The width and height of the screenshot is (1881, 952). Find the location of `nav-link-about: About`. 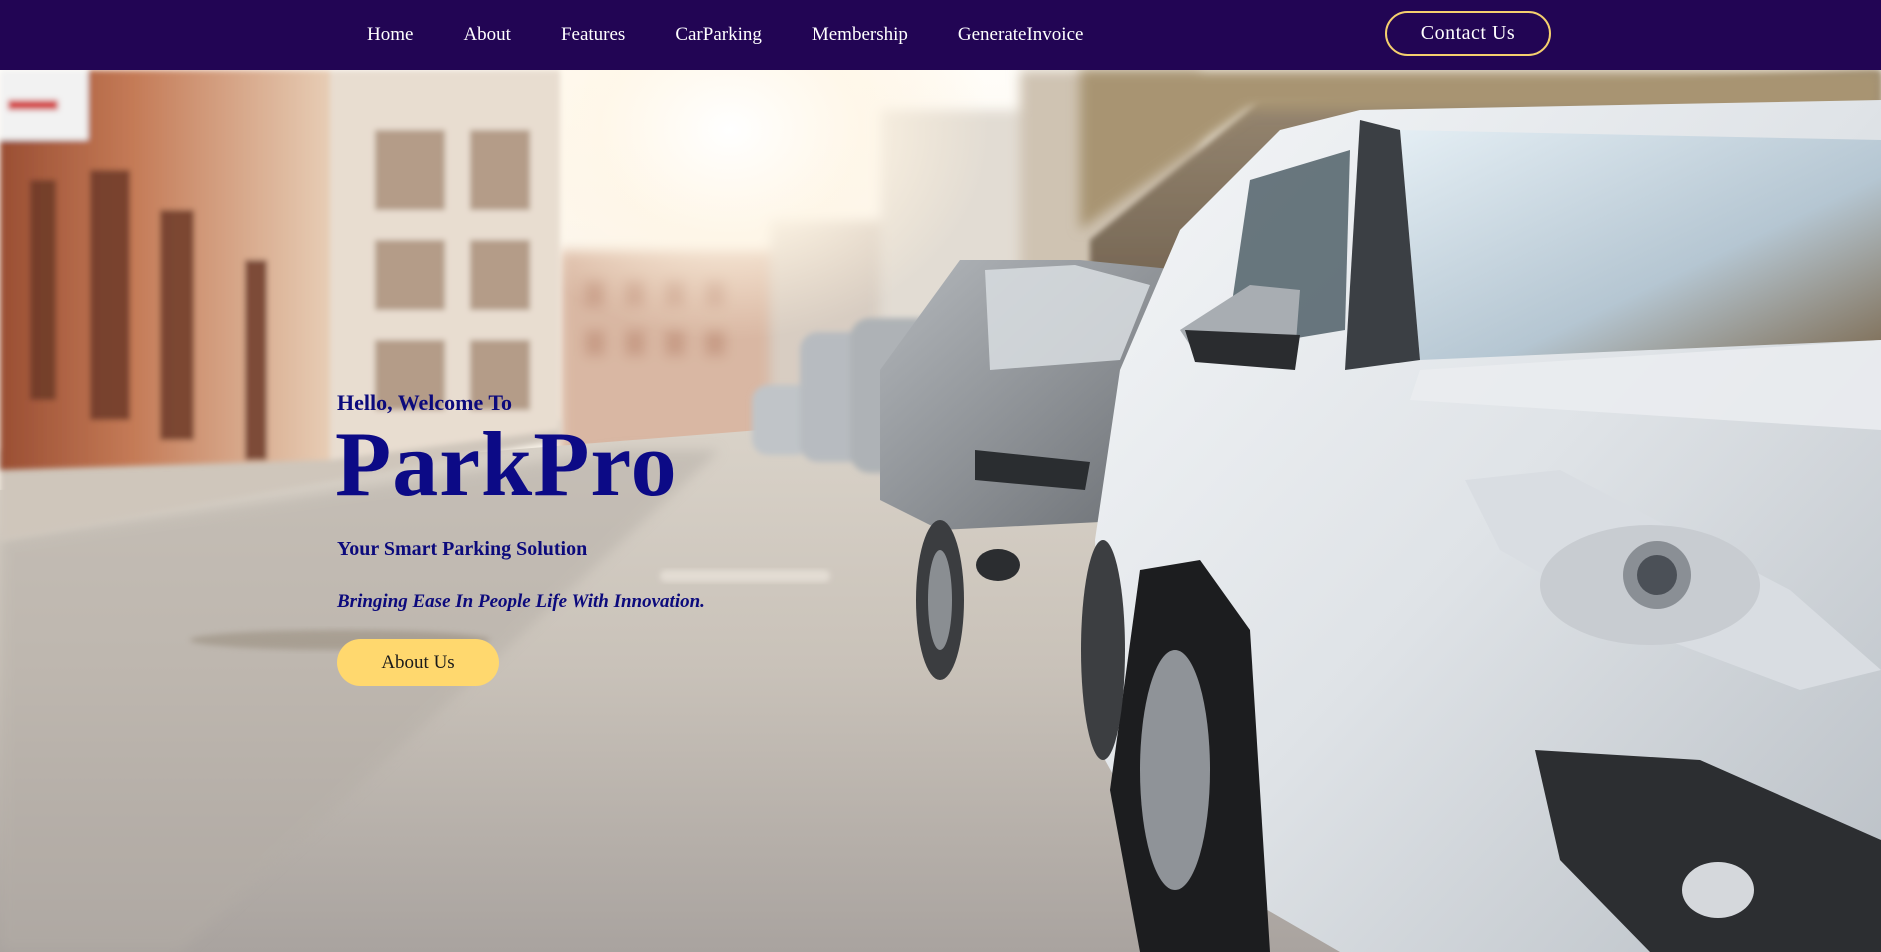

nav-link-about: About is located at coordinates (487, 35).